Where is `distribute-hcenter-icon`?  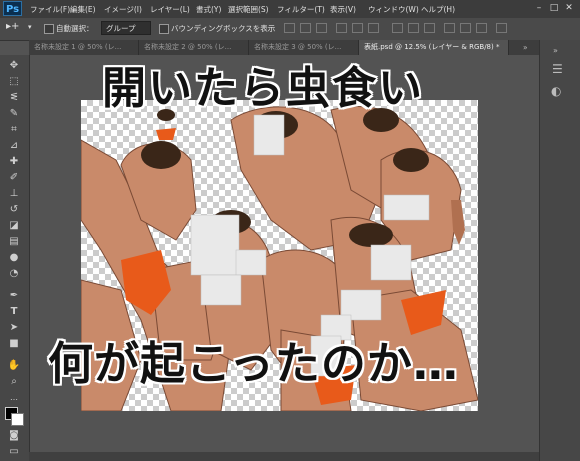
distribute-hcenter-icon is located at coordinates (465, 28).